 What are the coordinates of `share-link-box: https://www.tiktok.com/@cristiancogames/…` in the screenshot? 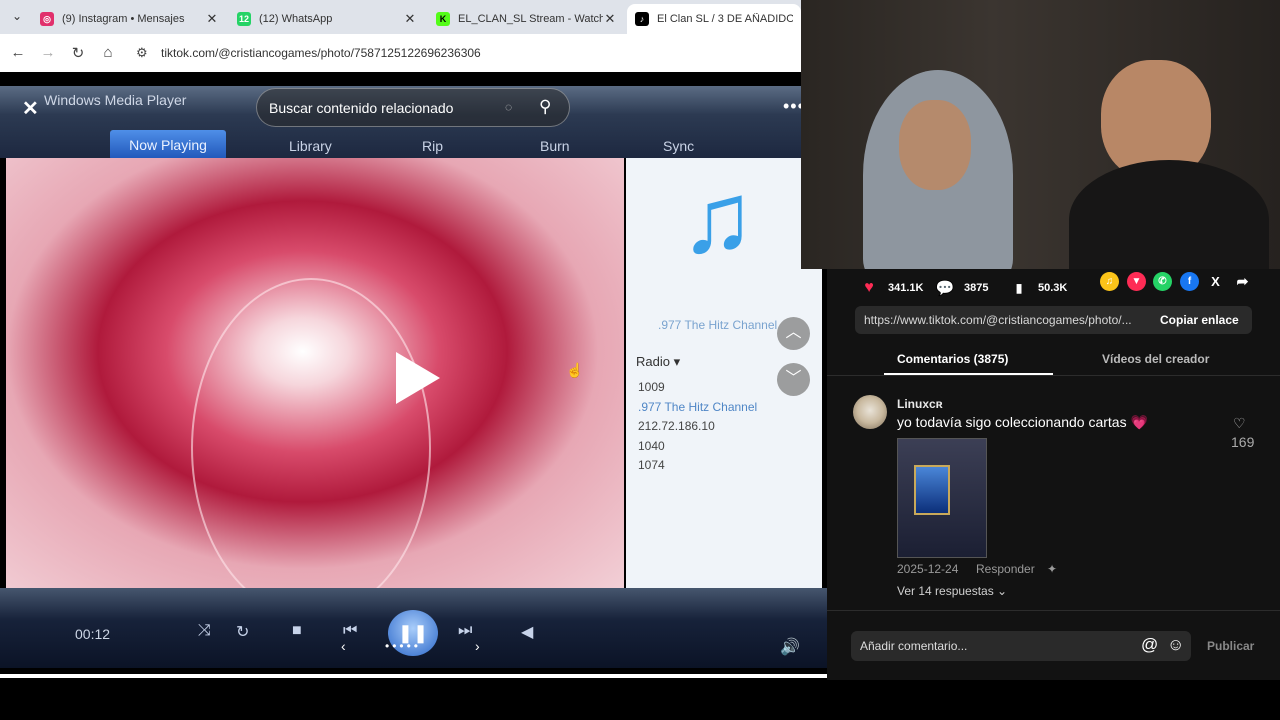 It's located at (1053, 320).